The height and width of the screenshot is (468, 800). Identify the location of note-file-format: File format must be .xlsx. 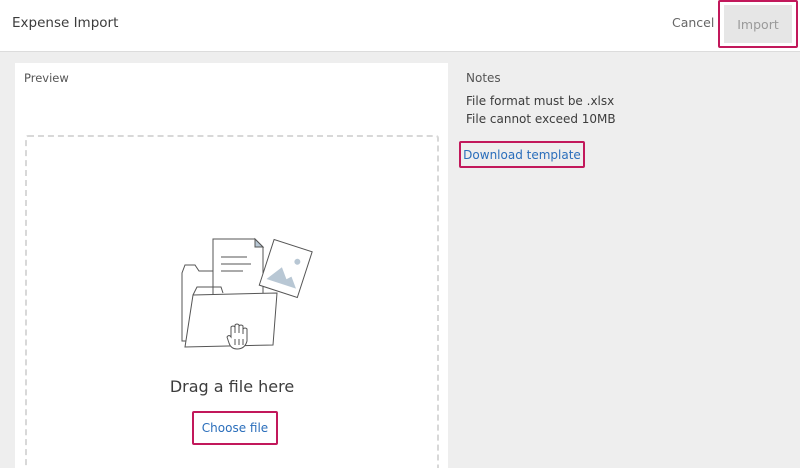
(540, 101).